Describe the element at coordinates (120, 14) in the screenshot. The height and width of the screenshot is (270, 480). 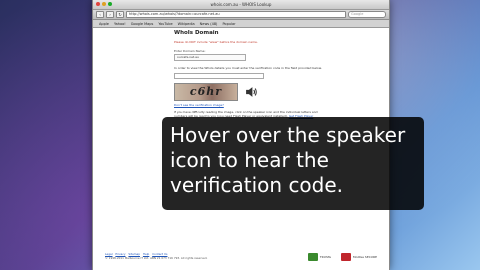
I see `reload-button: ↻` at that location.